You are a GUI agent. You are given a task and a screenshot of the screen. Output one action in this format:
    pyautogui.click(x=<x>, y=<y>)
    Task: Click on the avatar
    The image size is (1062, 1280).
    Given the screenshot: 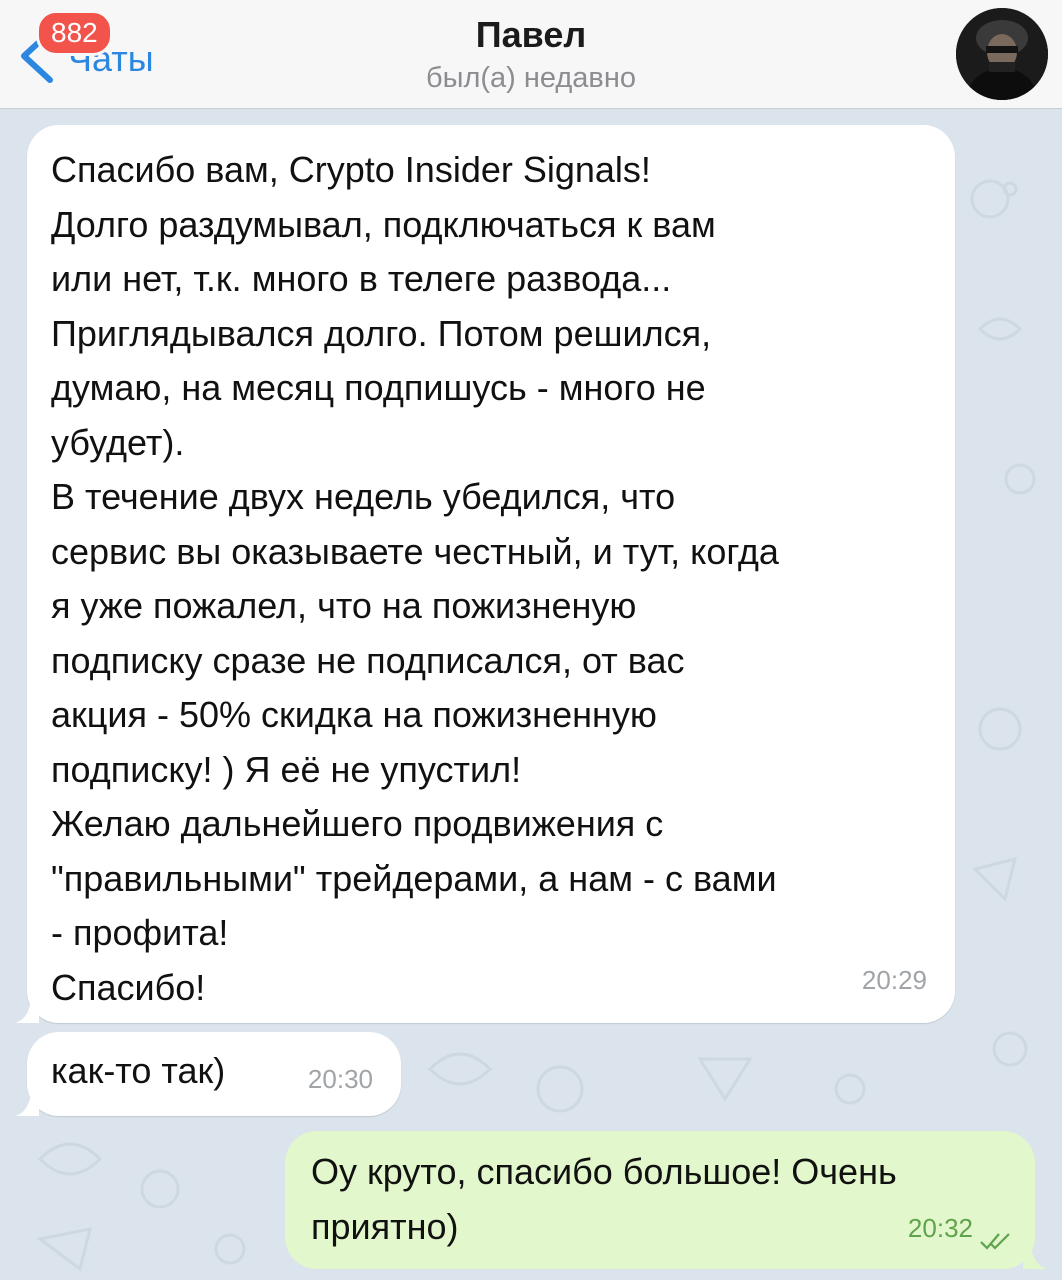 What is the action you would take?
    pyautogui.click(x=1002, y=54)
    